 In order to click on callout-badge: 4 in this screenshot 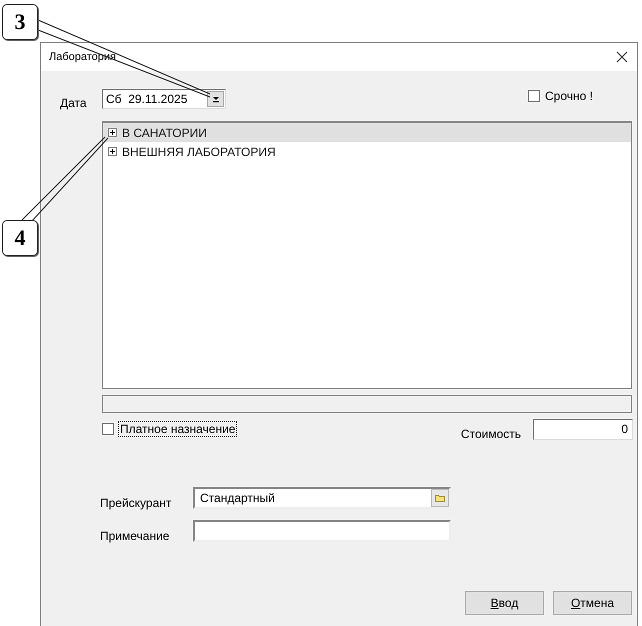, I will do `click(20, 238)`.